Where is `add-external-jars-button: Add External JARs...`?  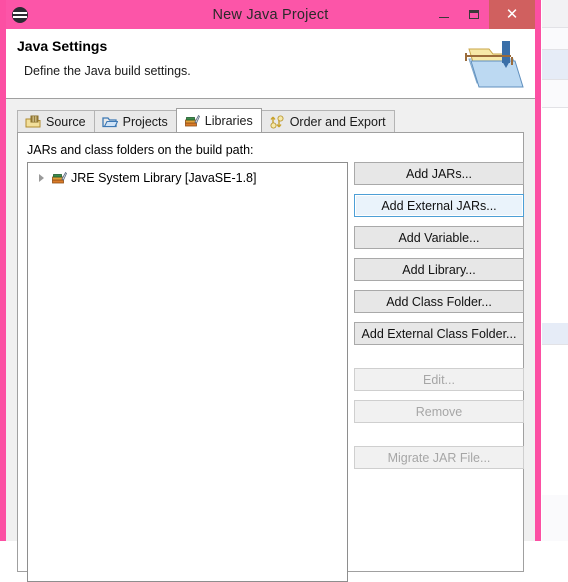
add-external-jars-button: Add External JARs... is located at coordinates (439, 205).